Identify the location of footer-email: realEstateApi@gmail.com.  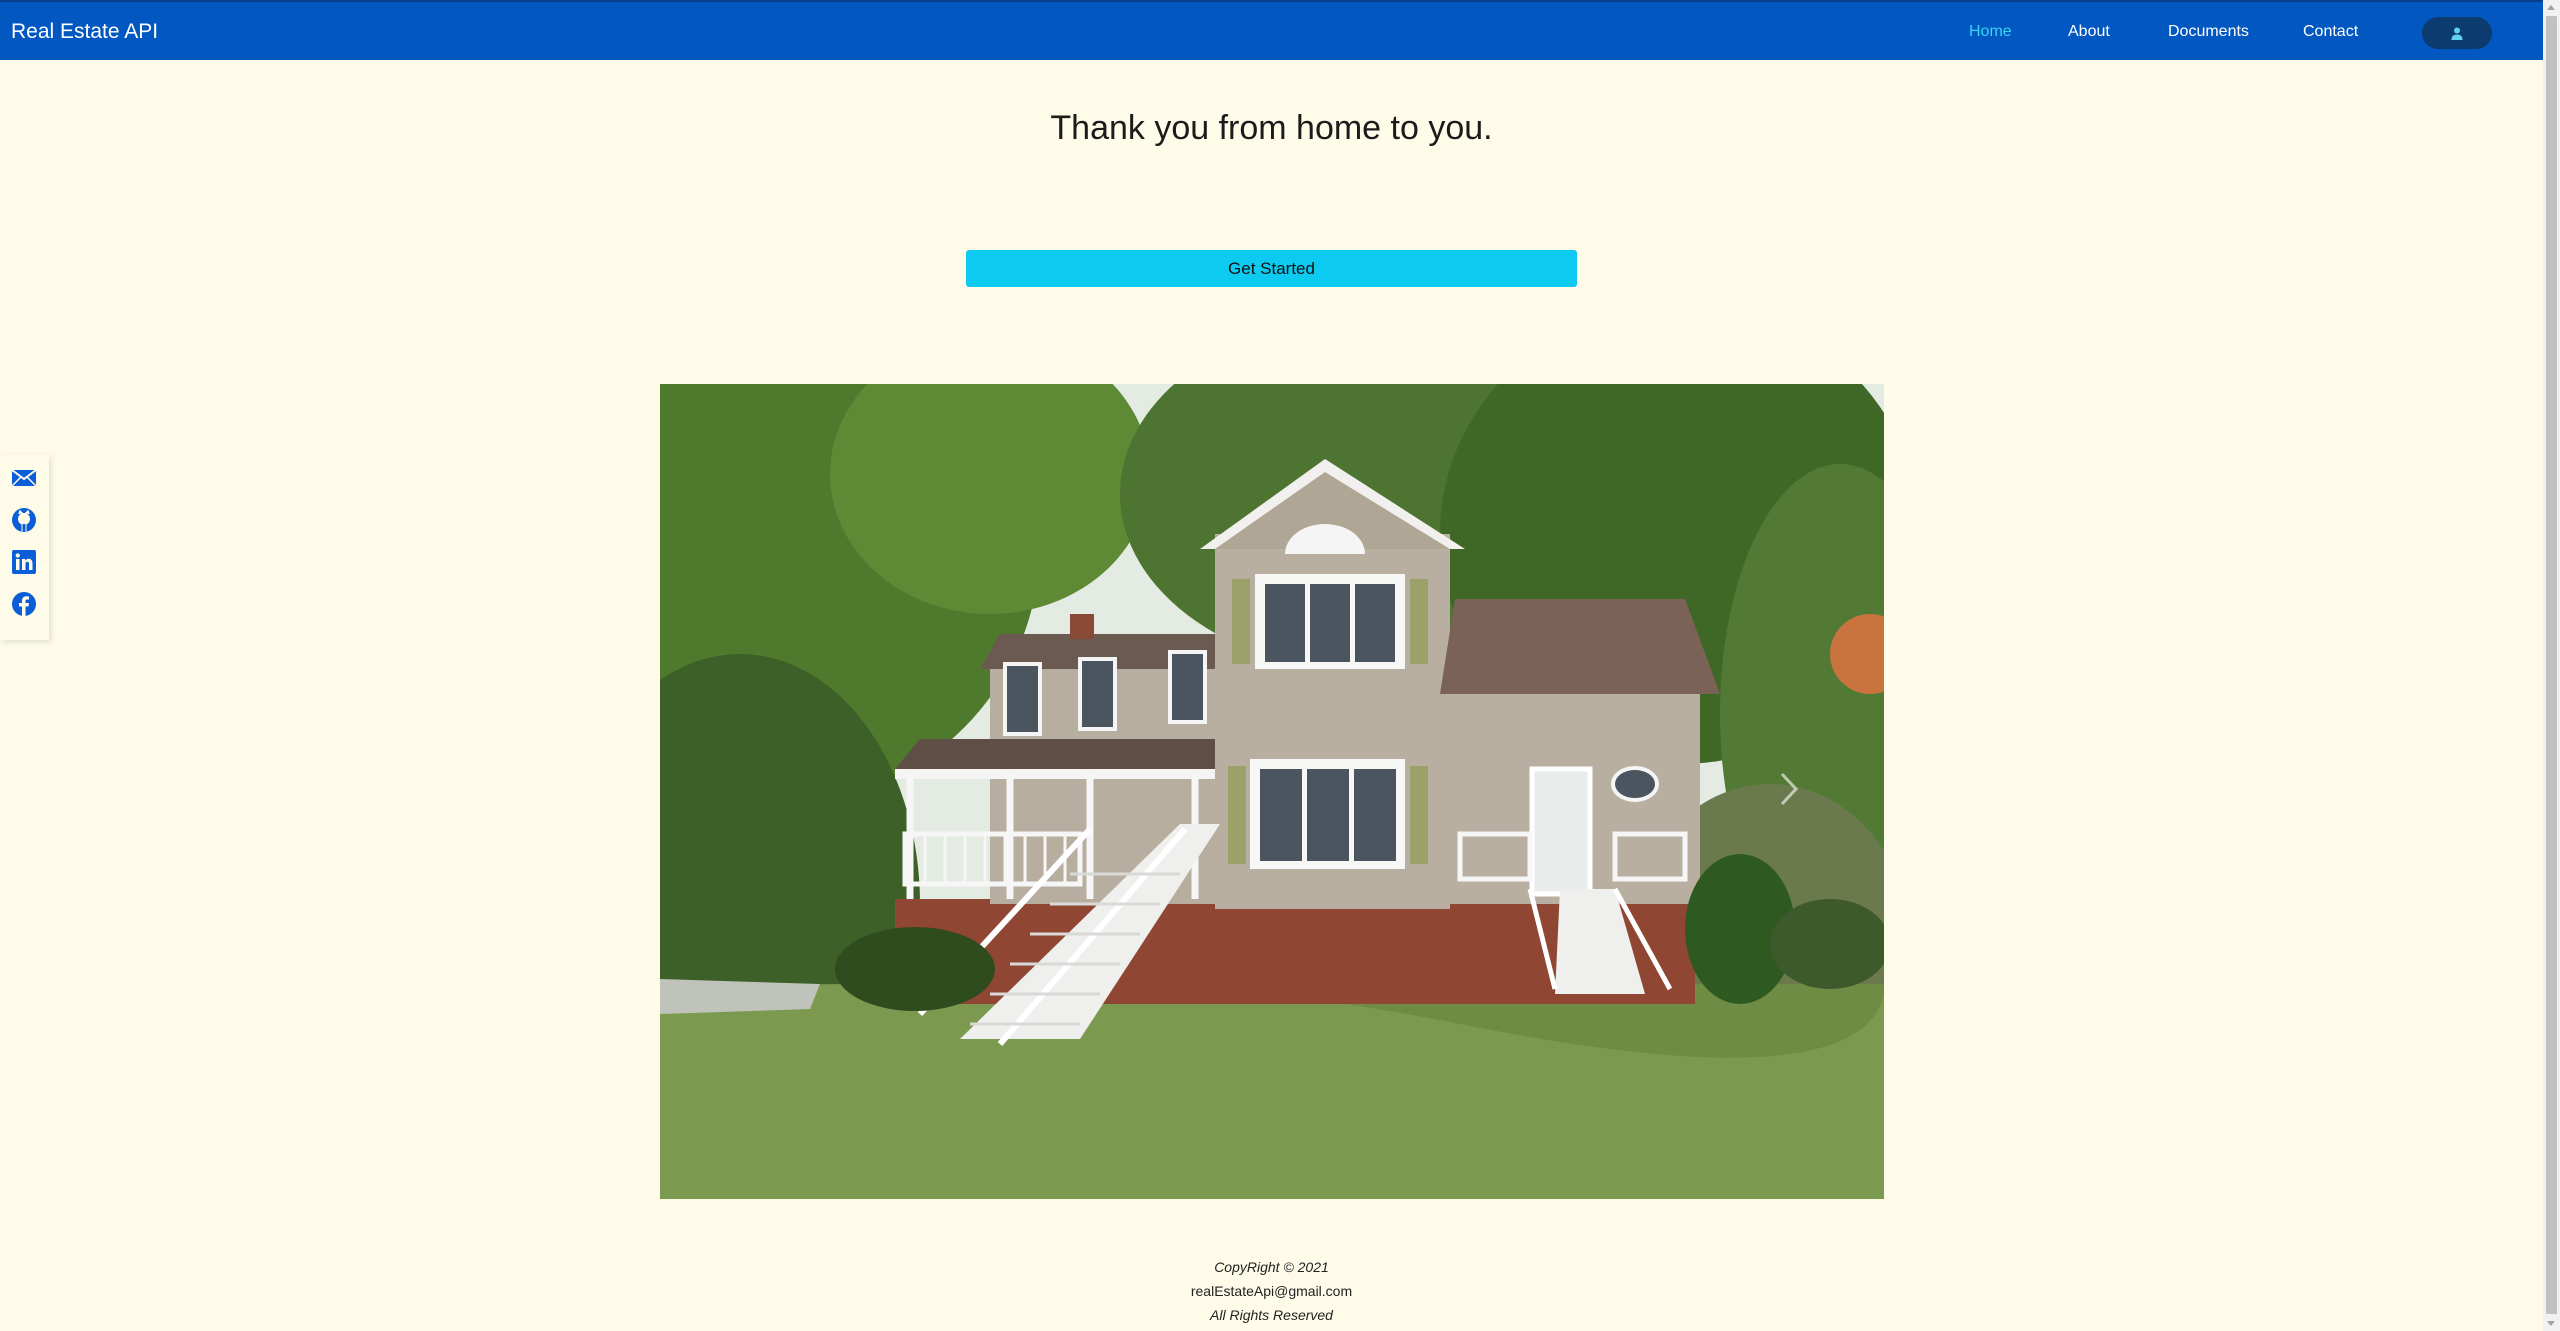
(1271, 1291).